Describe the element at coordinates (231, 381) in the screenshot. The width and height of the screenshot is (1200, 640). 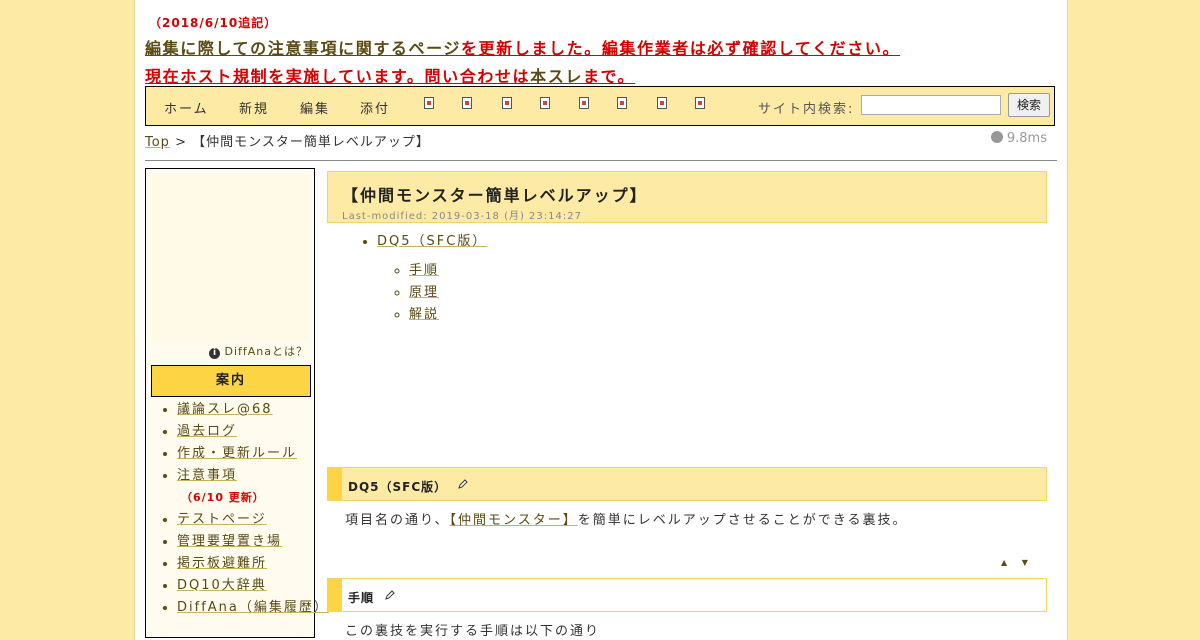
I see `sidebar-heading: 案内` at that location.